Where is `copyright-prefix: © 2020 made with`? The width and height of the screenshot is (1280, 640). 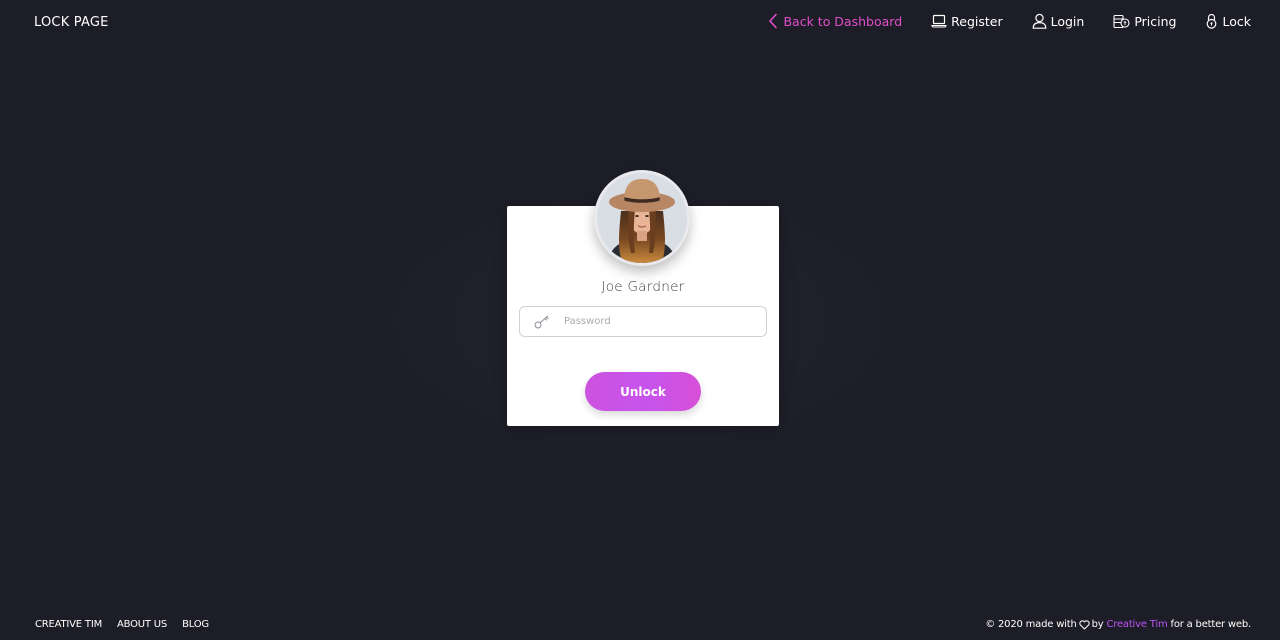 copyright-prefix: © 2020 made with is located at coordinates (1031, 624).